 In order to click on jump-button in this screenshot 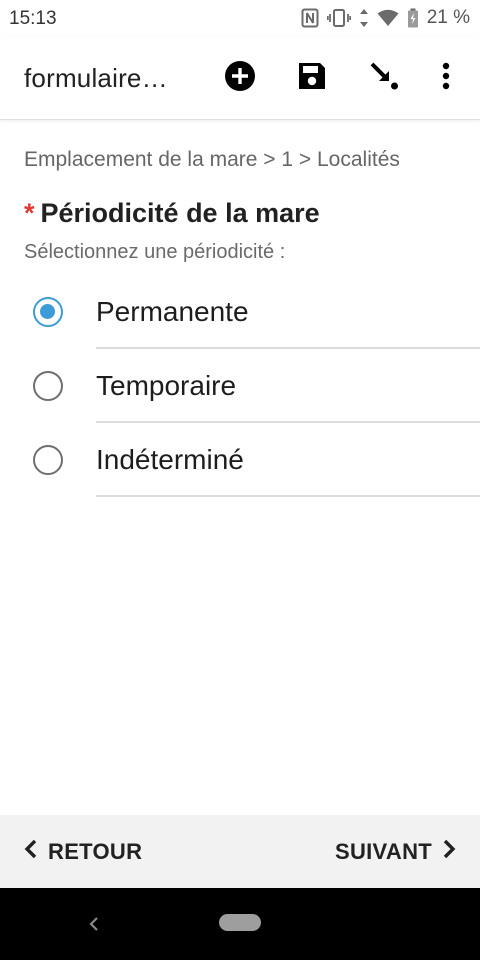, I will do `click(384, 78)`.